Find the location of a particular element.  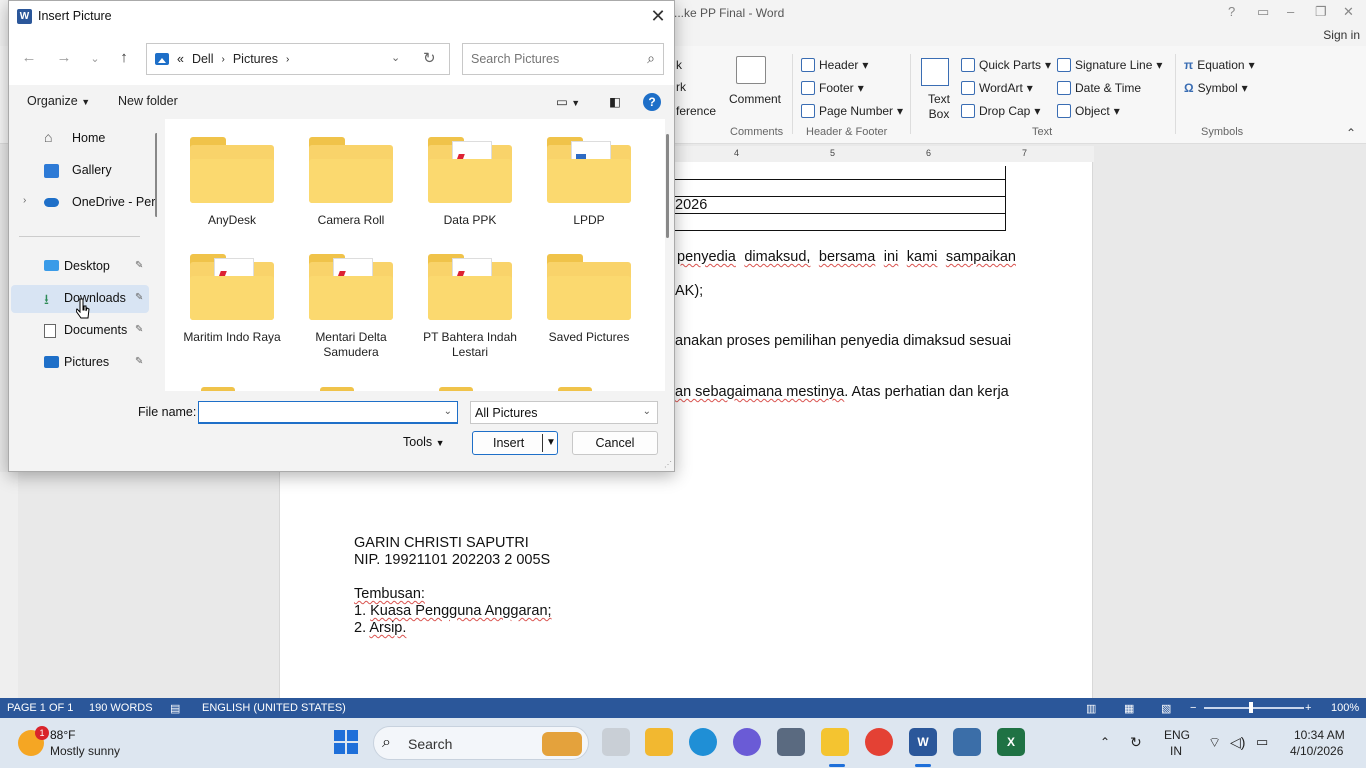

file-name-combobox: ⌄ is located at coordinates (328, 412).